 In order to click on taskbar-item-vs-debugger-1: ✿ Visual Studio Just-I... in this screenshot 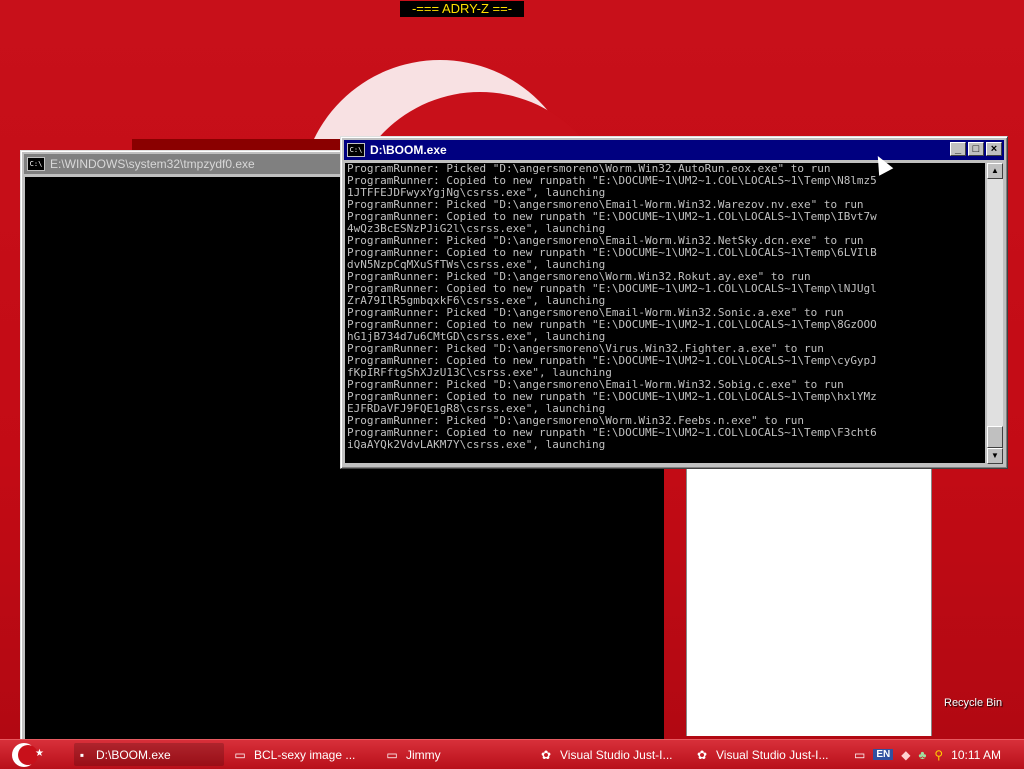, I will do `click(613, 754)`.